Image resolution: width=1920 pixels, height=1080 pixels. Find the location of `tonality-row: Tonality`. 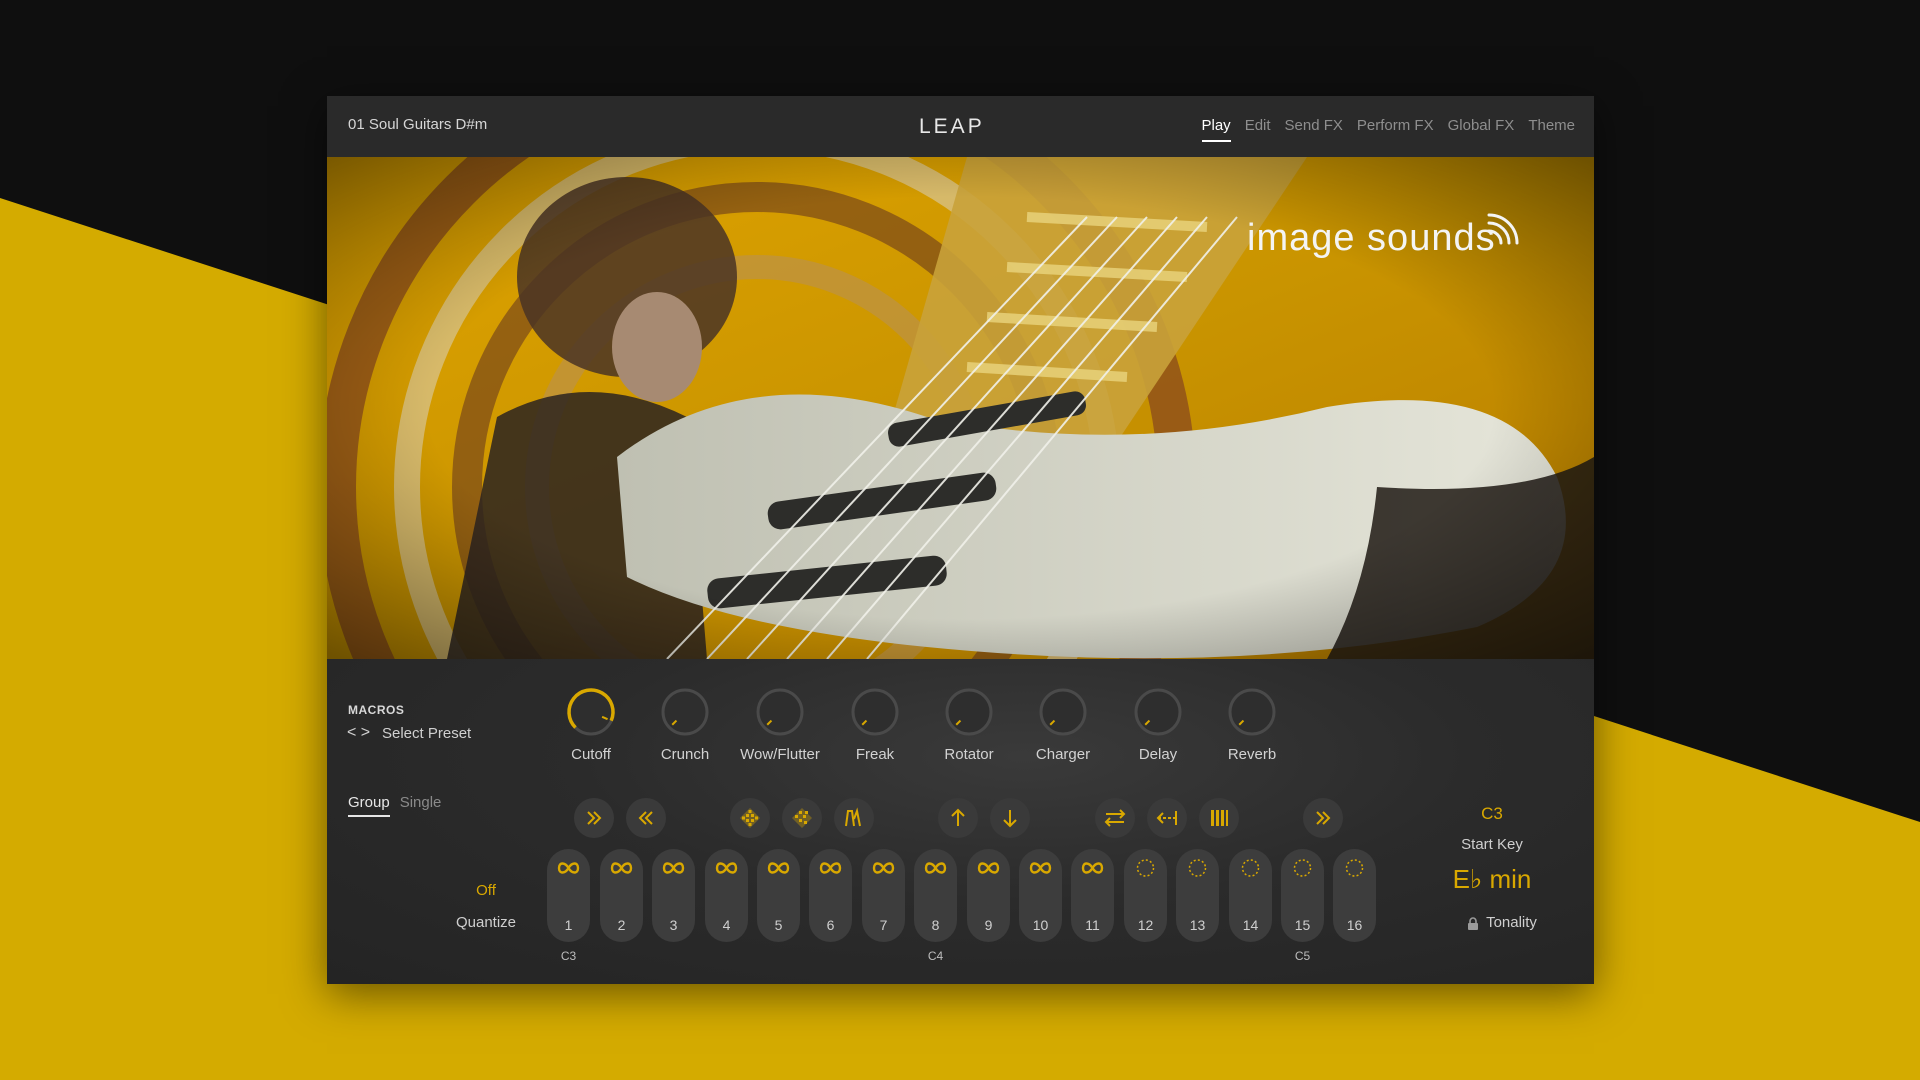

tonality-row: Tonality is located at coordinates (1502, 922).